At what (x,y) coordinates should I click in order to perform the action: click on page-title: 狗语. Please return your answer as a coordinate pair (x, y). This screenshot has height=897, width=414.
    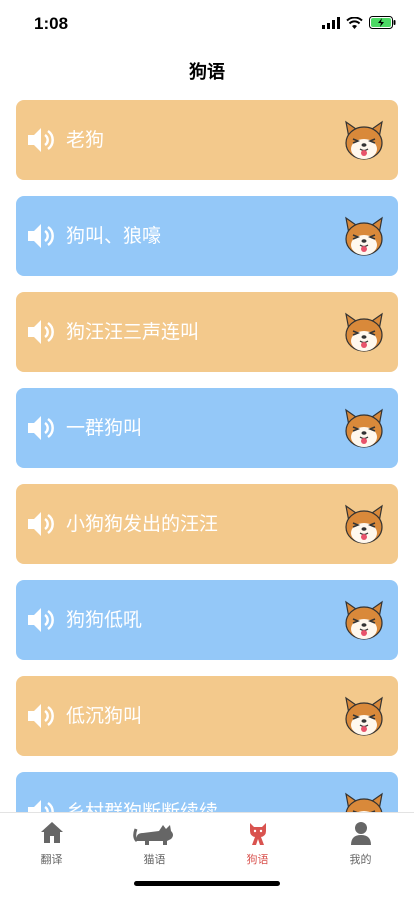
    Looking at the image, I should click on (207, 72).